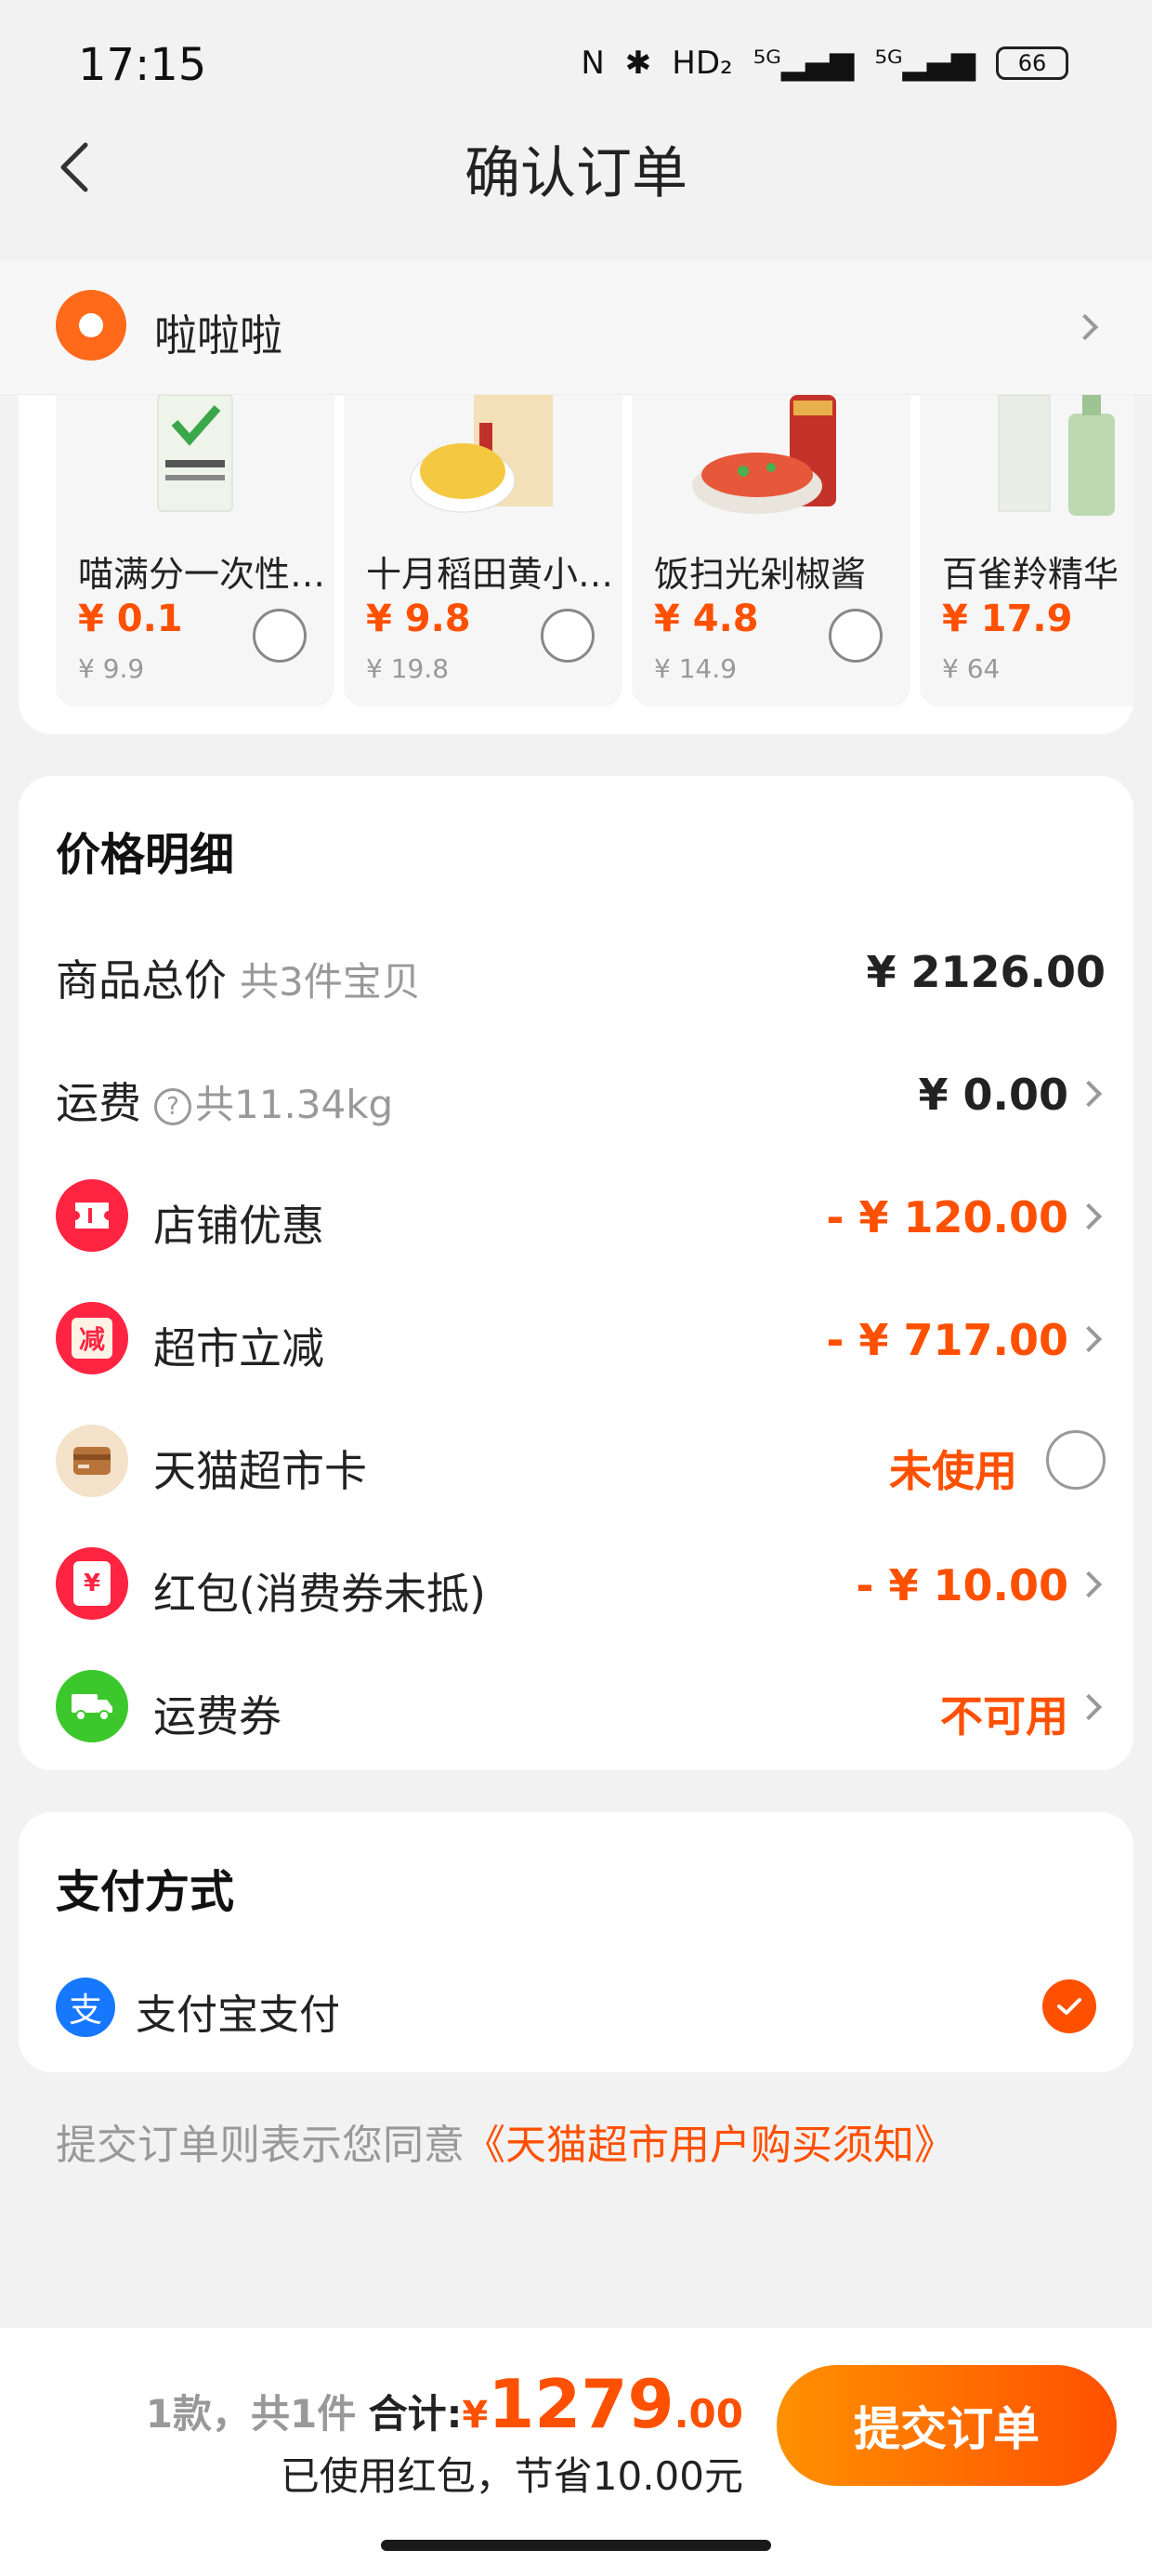 The image size is (1152, 2576). What do you see at coordinates (986, 972) in the screenshot?
I see `goods-total-value: ¥ 2126.00` at bounding box center [986, 972].